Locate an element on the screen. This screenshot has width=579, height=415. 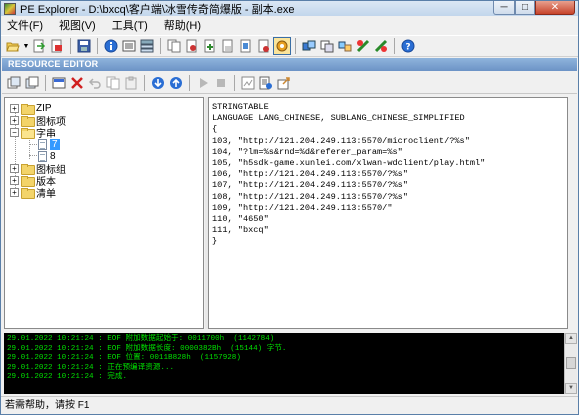
help-icon: ? is located at coordinates (408, 46).